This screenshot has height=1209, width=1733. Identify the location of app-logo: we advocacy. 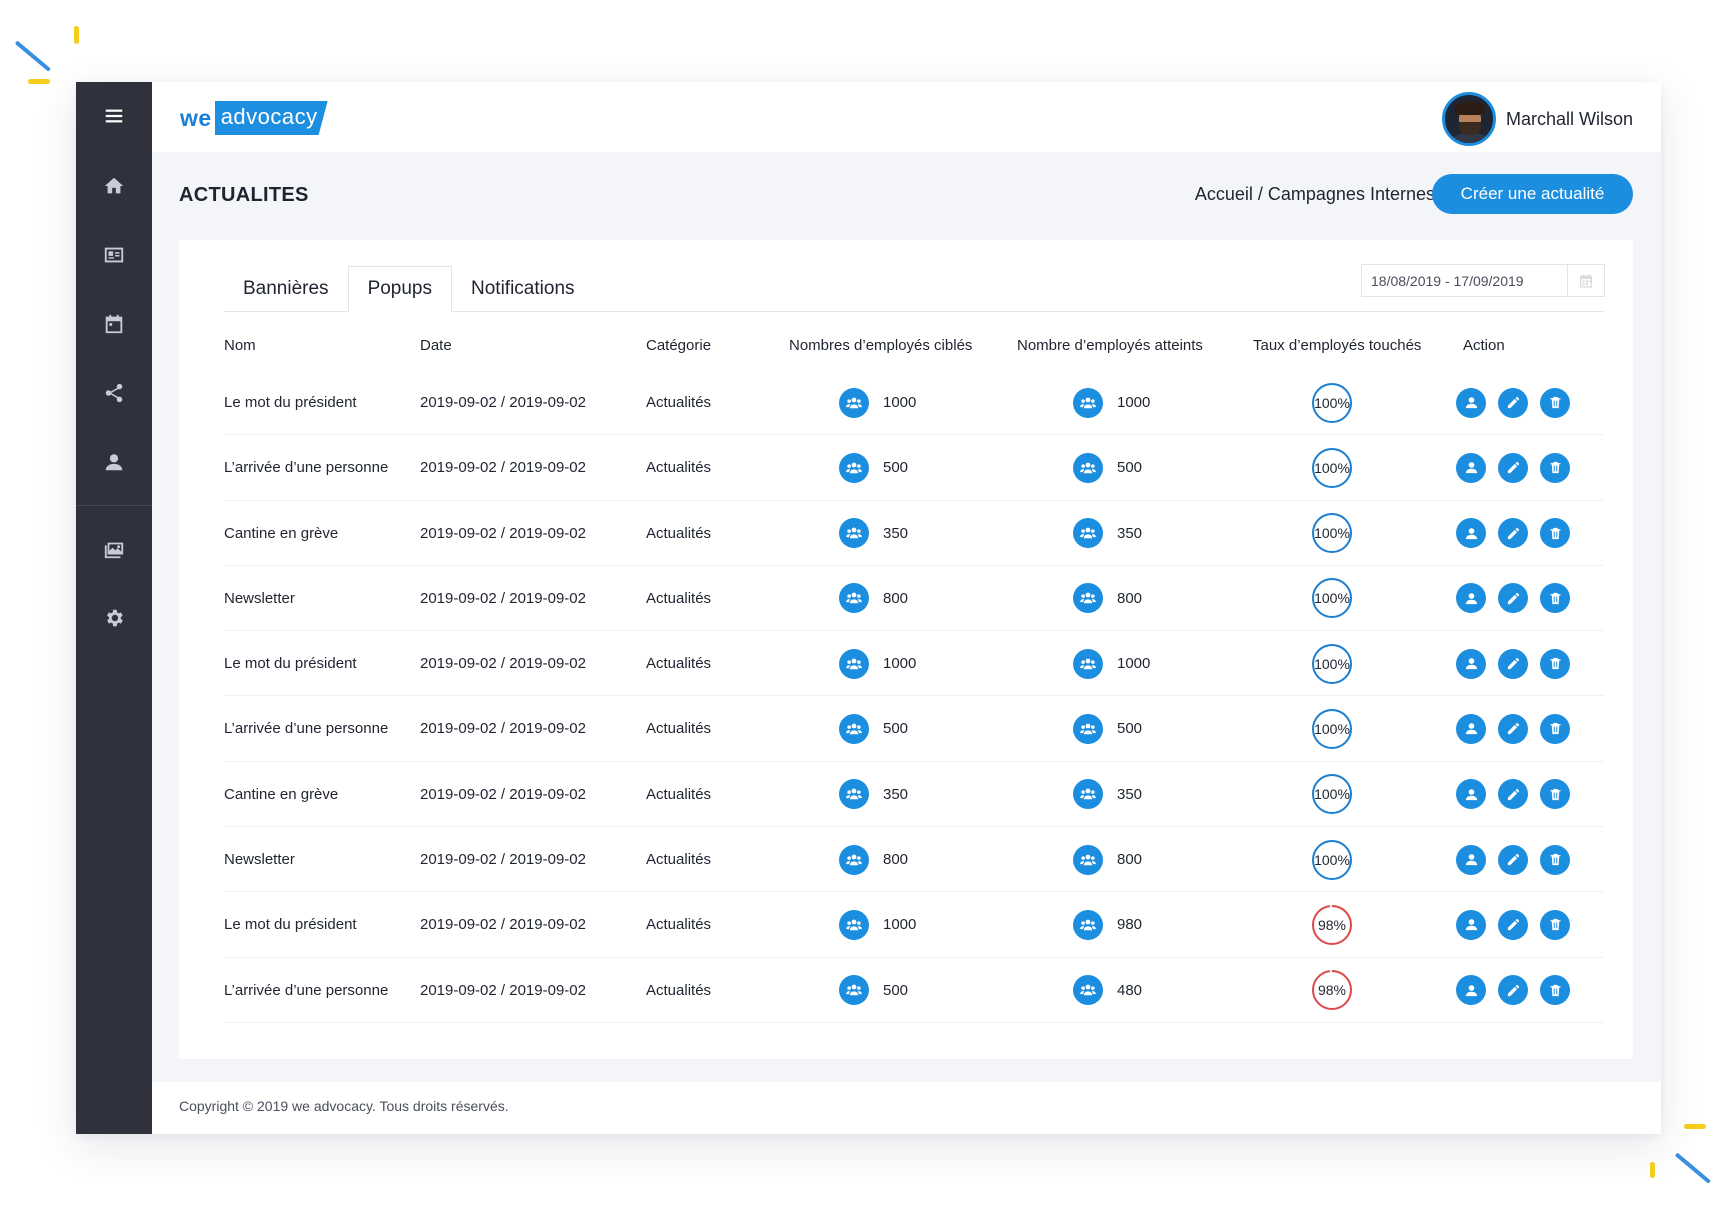
(254, 118).